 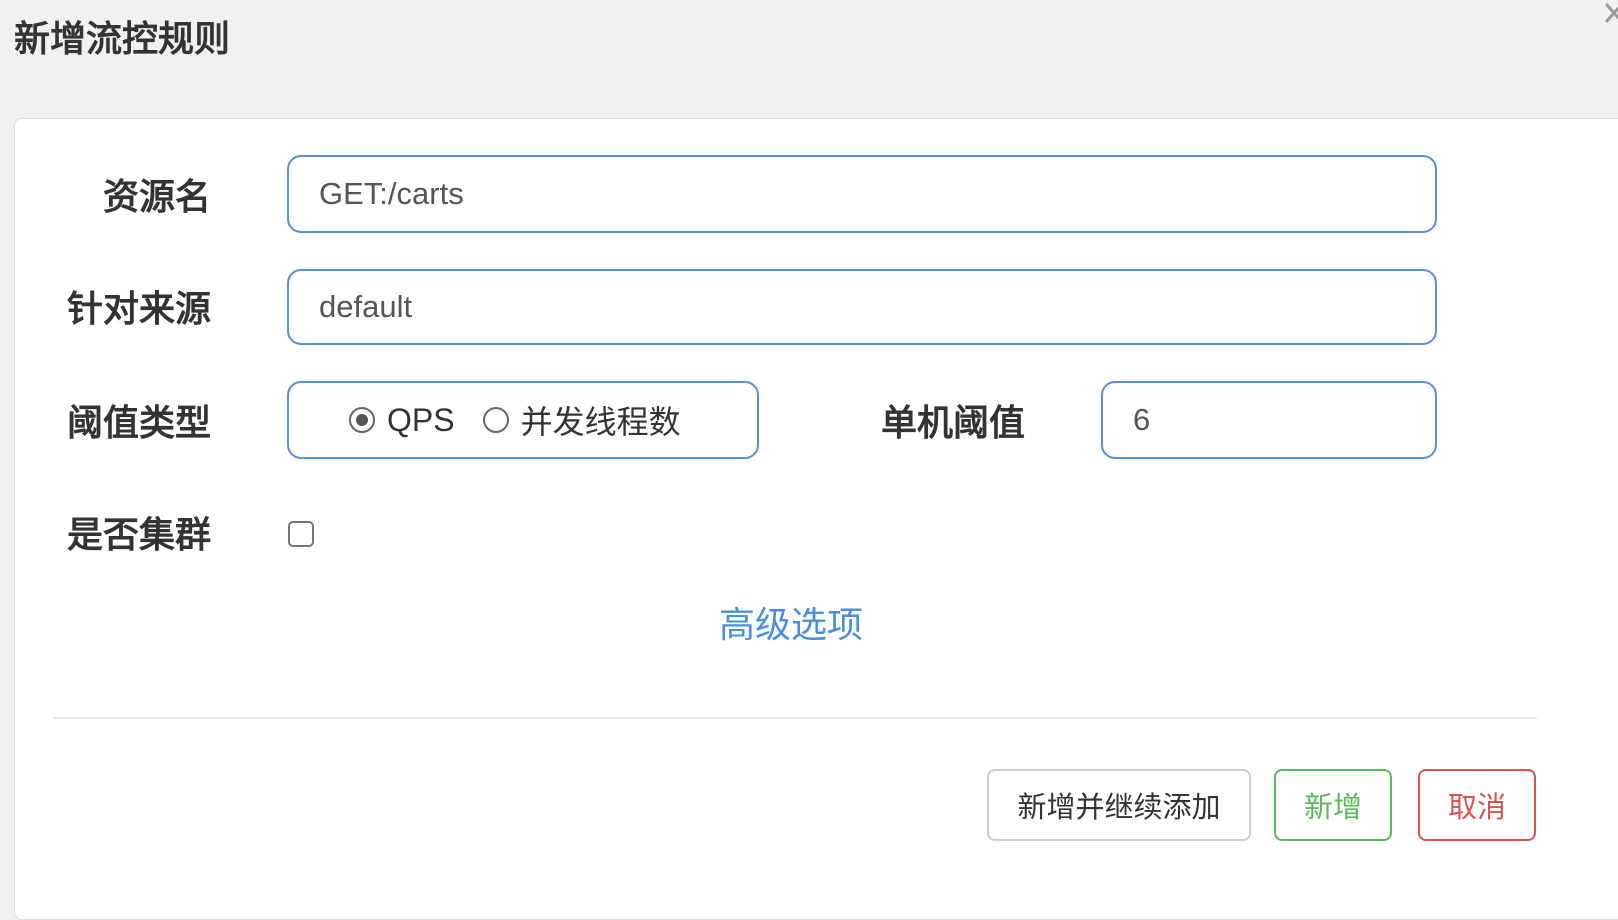 What do you see at coordinates (157, 197) in the screenshot?
I see `resource-label: 资源名` at bounding box center [157, 197].